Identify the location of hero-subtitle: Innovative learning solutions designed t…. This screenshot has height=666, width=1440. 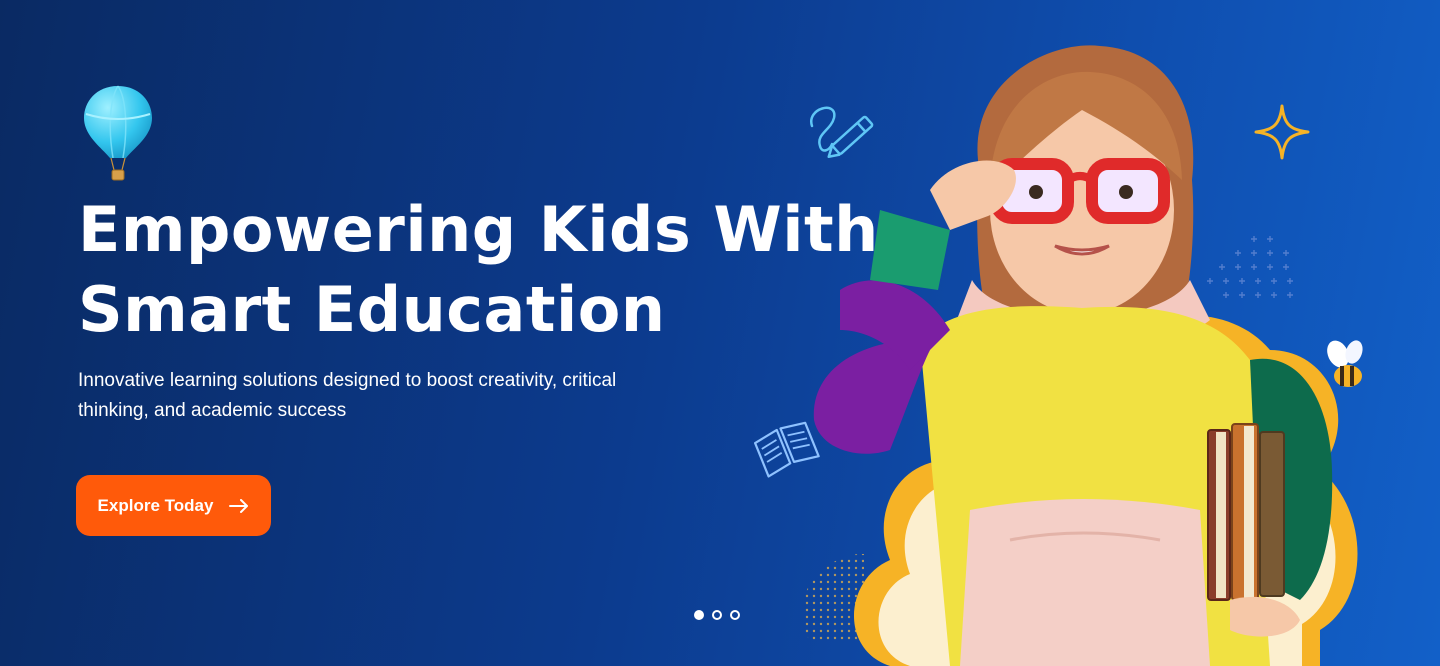
(347, 395).